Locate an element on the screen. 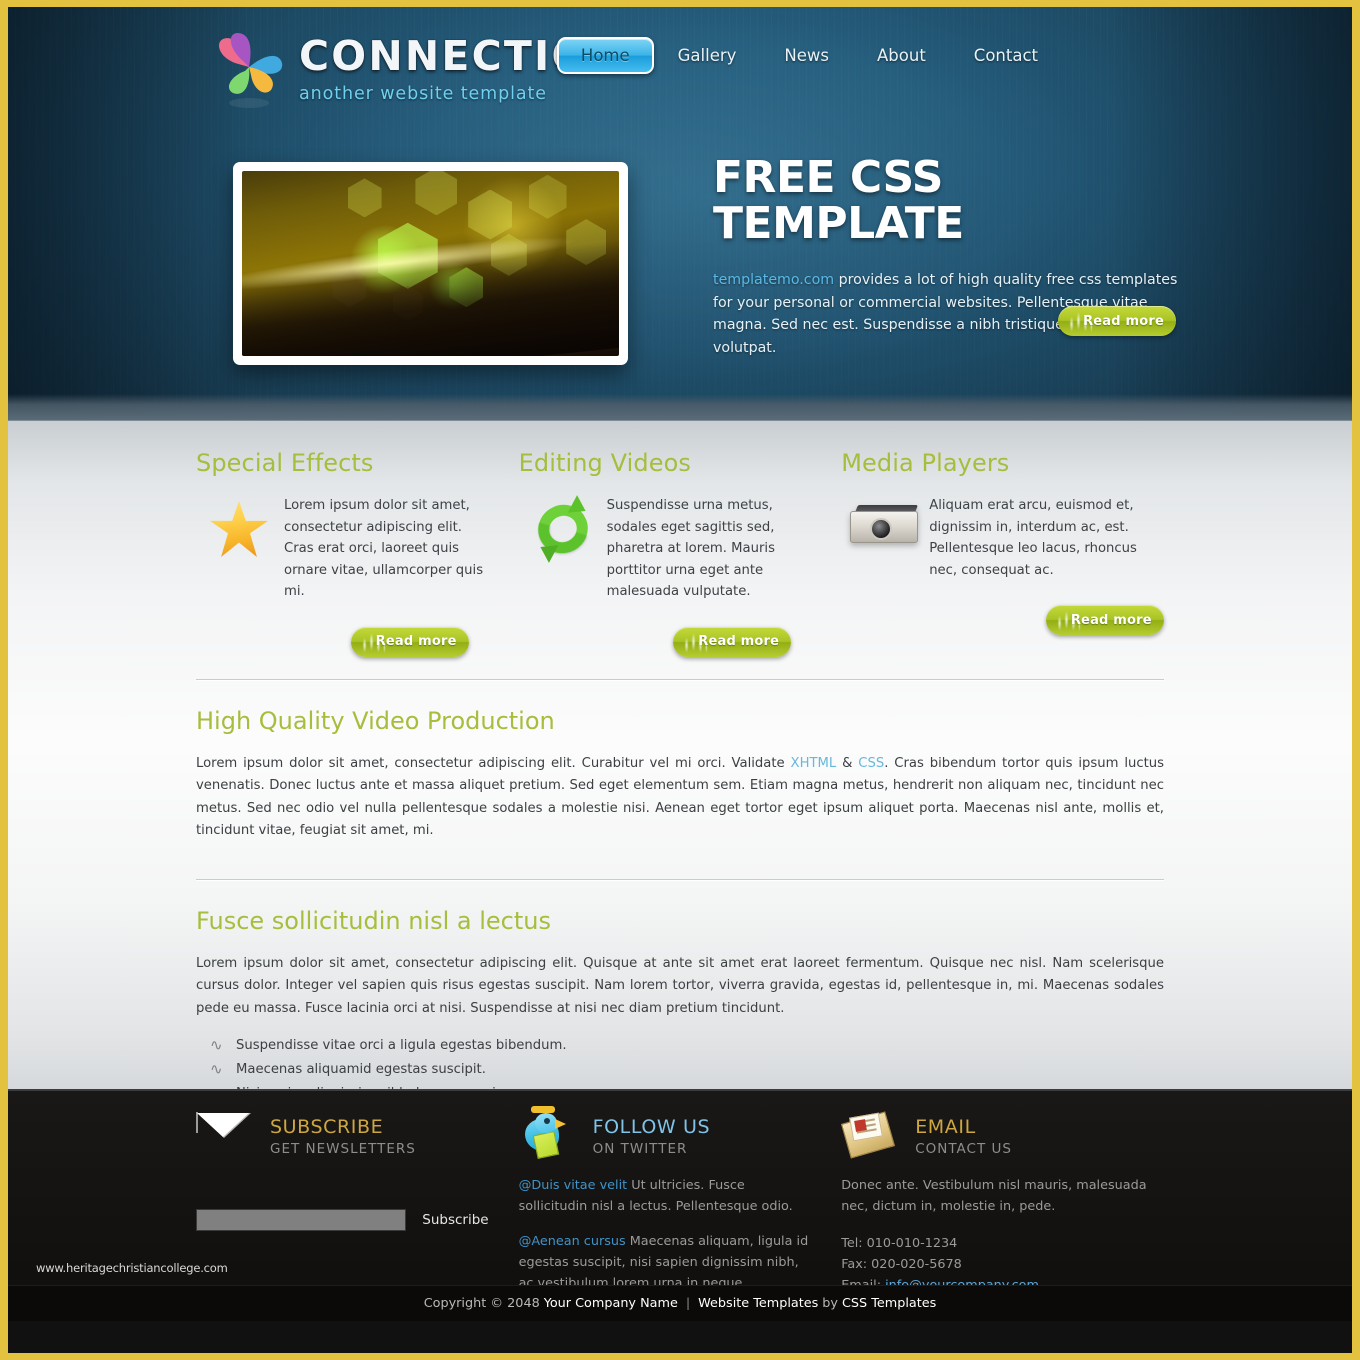  twitter-title: FOLLOW US is located at coordinates (651, 1126).